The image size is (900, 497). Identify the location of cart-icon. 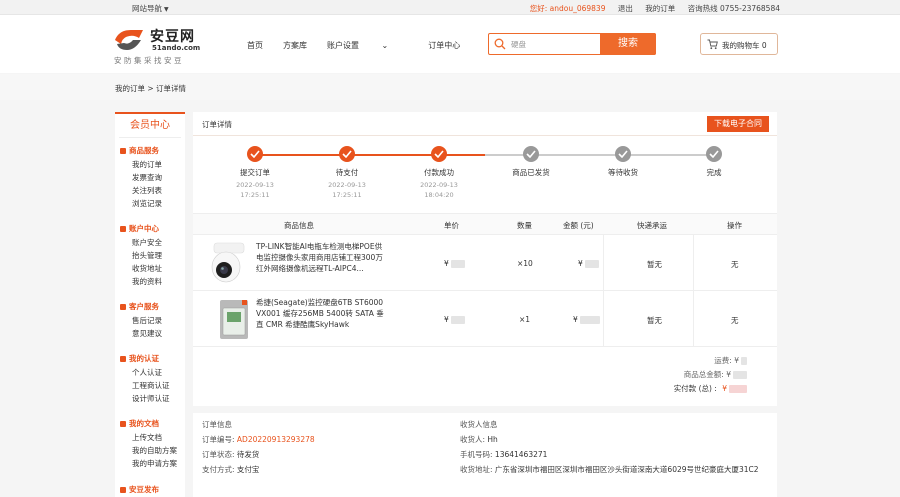
(712, 44).